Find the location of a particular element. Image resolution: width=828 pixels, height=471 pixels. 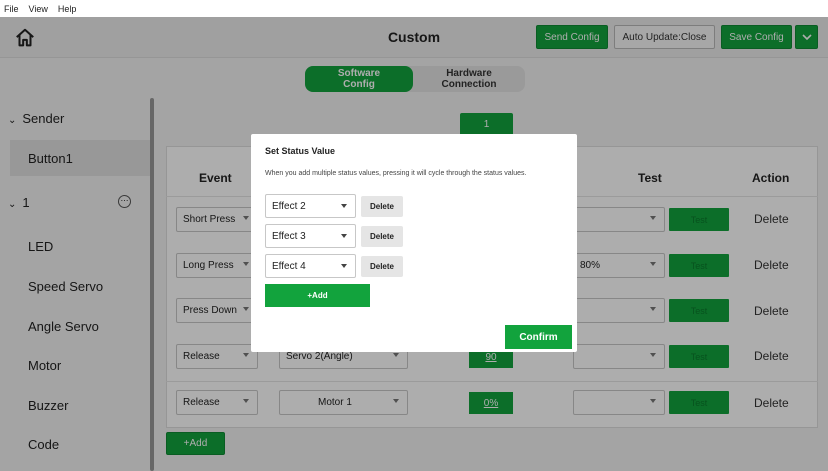

select-value: Effect 3 is located at coordinates (289, 236).